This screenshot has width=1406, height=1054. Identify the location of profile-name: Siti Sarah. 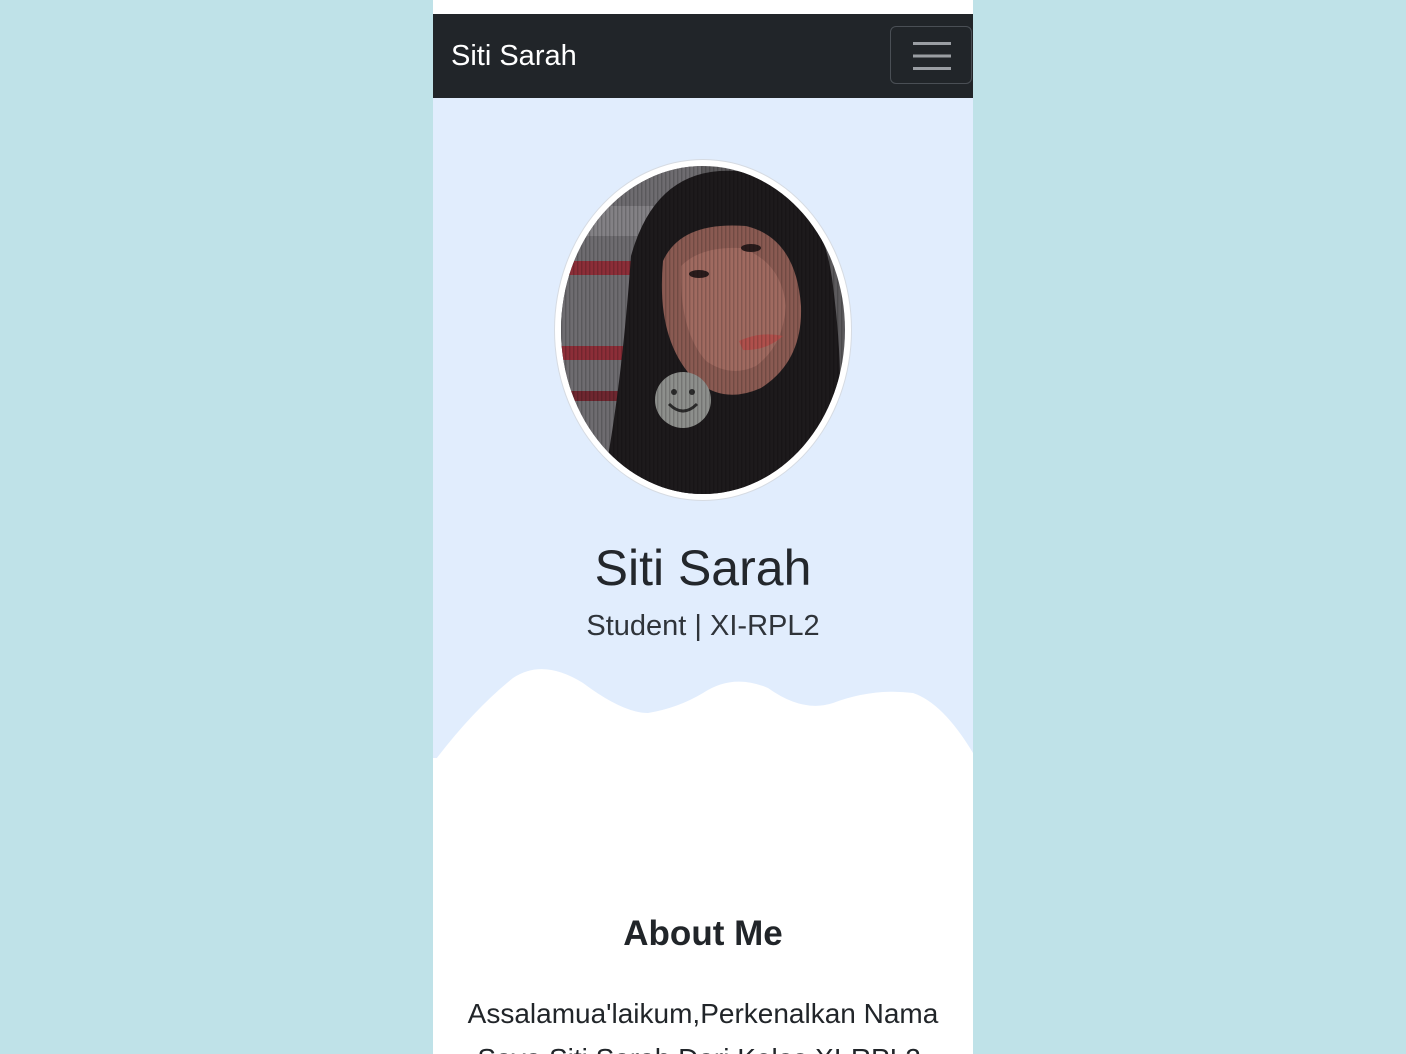
(703, 567).